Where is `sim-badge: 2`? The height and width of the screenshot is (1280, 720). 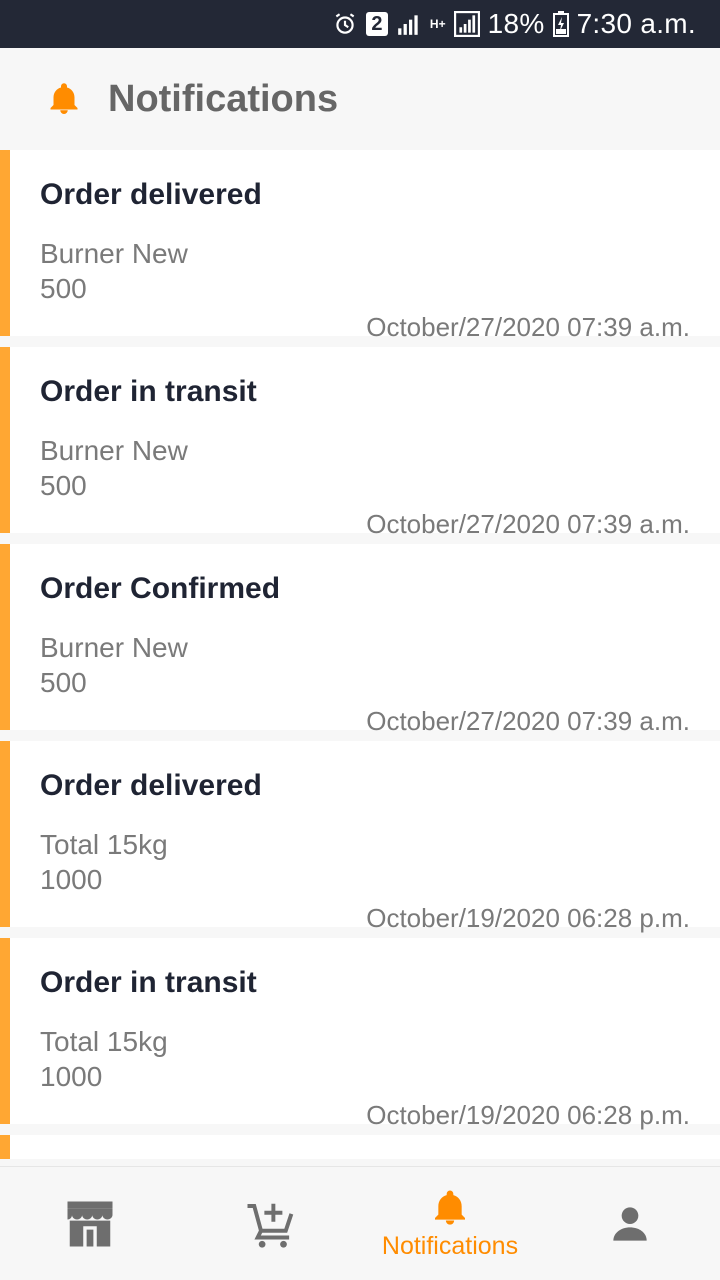 sim-badge: 2 is located at coordinates (376, 24).